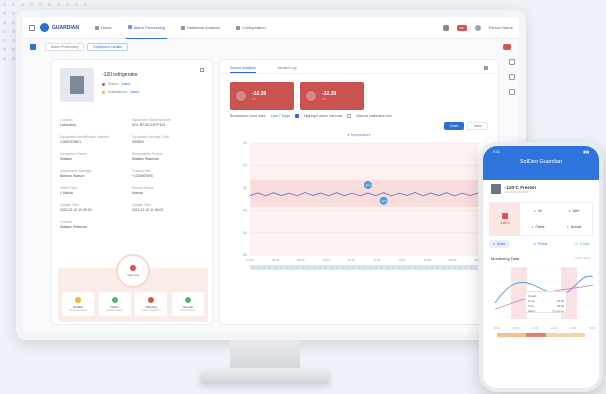  Describe the element at coordinates (103, 28) in the screenshot. I see `nav-home: Home` at that location.